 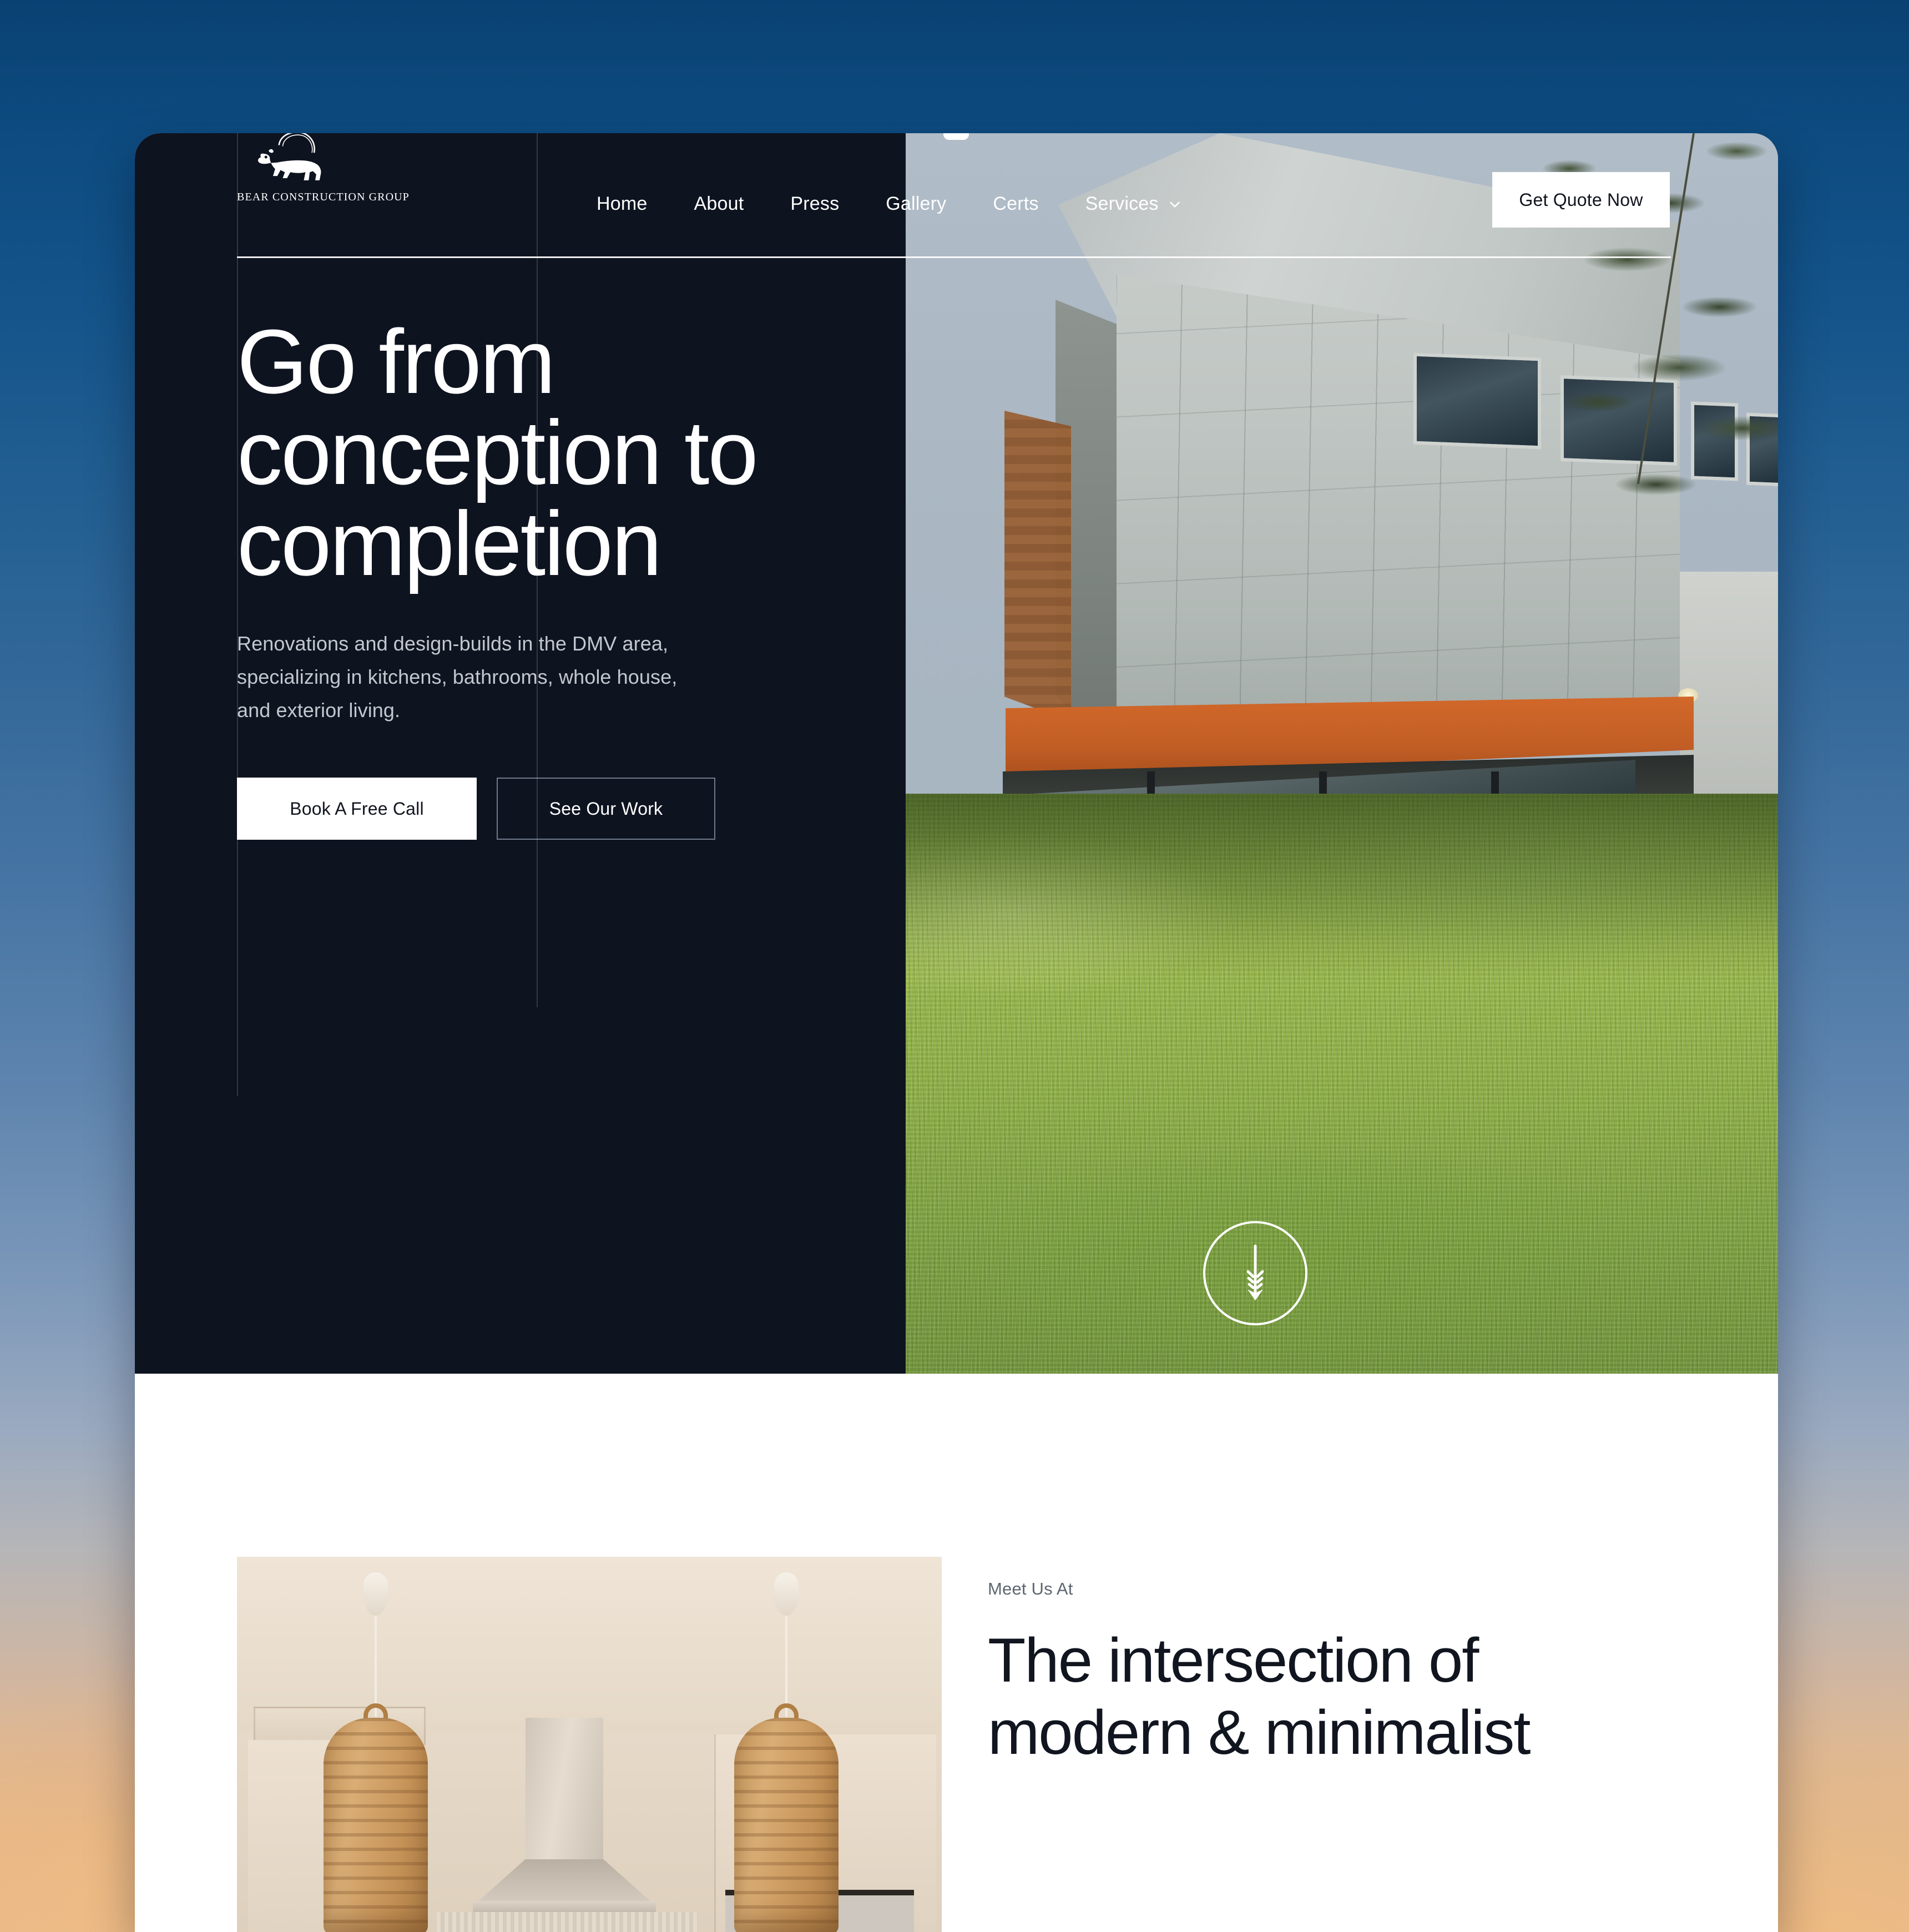 I want to click on kitchen-backsplash, so click(x=567, y=1922).